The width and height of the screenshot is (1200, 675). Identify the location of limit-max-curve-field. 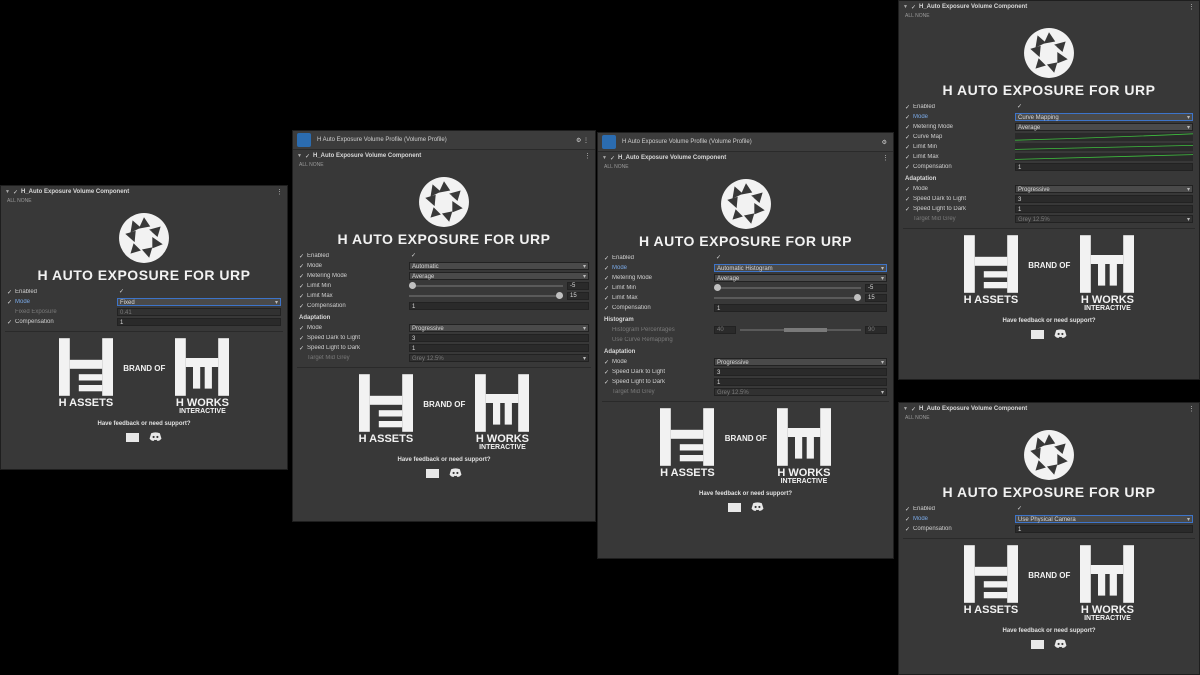
(1104, 157).